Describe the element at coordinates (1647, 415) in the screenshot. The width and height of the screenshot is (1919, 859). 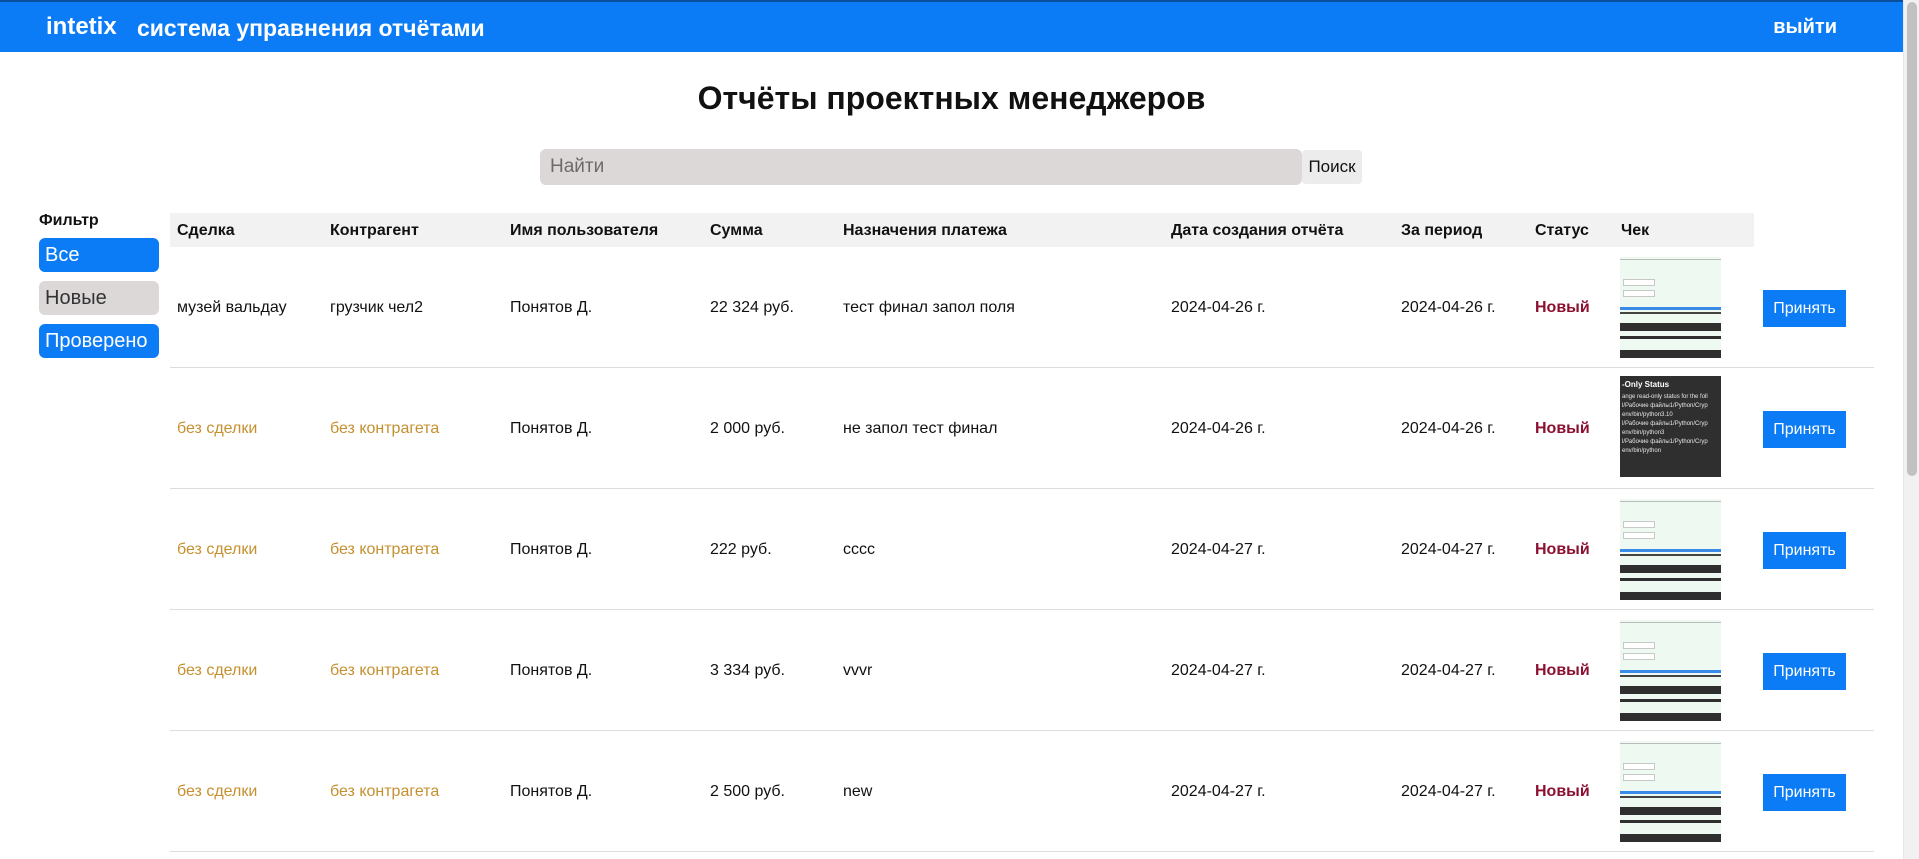
I see `receipt-line: env/bin/python3.10` at that location.